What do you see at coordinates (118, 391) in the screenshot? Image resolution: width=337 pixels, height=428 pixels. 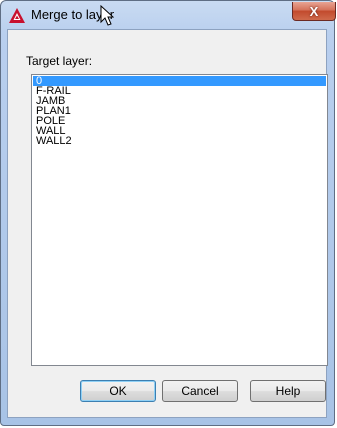 I see `ok-button: OK` at bounding box center [118, 391].